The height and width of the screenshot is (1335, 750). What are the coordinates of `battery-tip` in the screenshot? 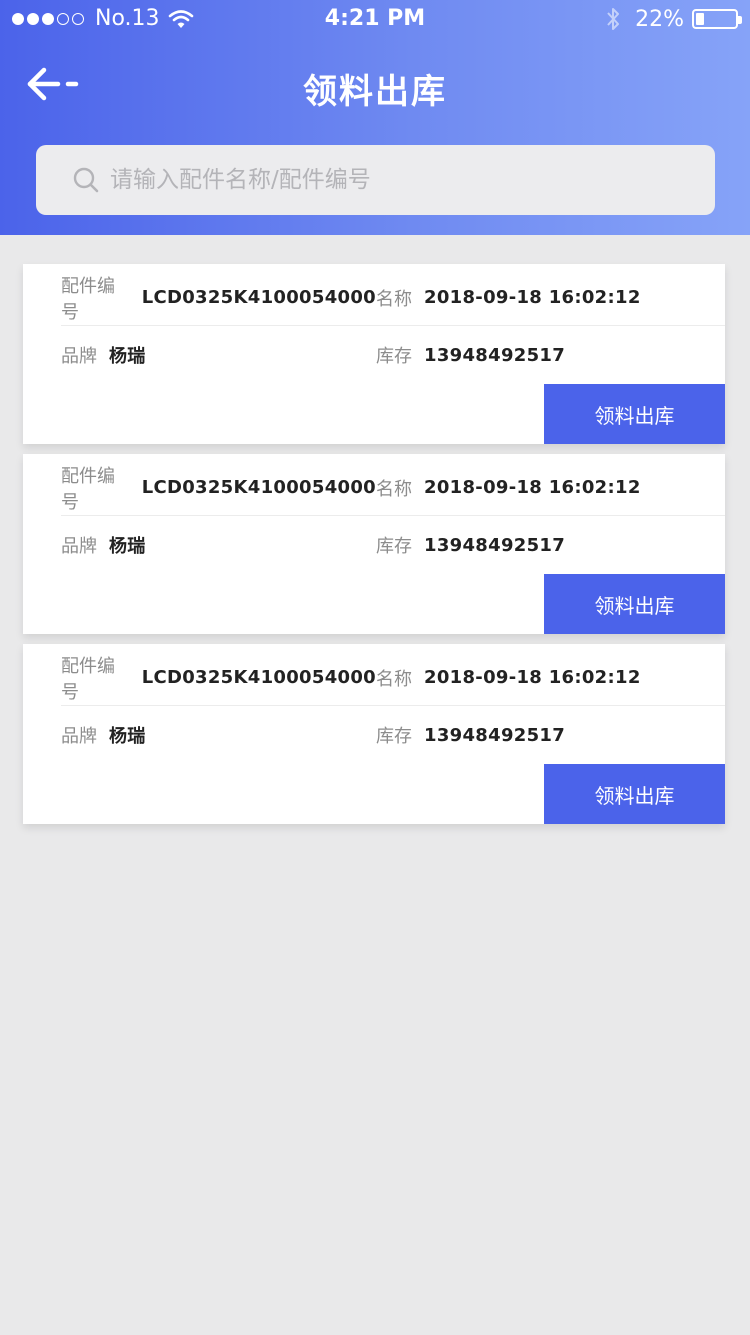 It's located at (740, 20).